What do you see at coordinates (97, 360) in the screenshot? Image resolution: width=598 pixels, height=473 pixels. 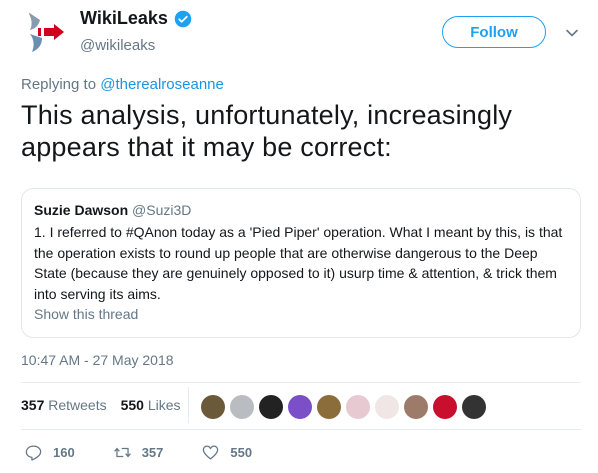 I see `timestamp: 10:47 AM - 27 May 2018` at bounding box center [97, 360].